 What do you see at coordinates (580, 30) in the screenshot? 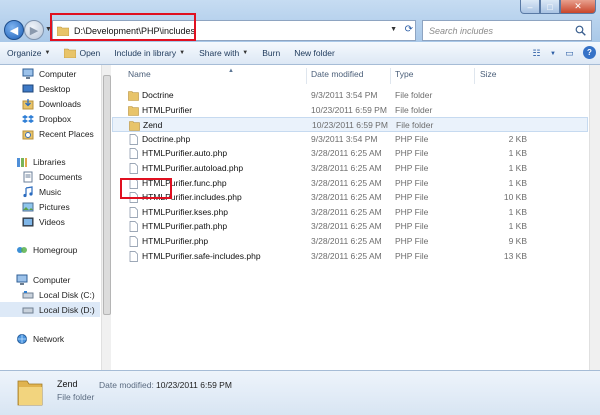
I see `search-icon` at bounding box center [580, 30].